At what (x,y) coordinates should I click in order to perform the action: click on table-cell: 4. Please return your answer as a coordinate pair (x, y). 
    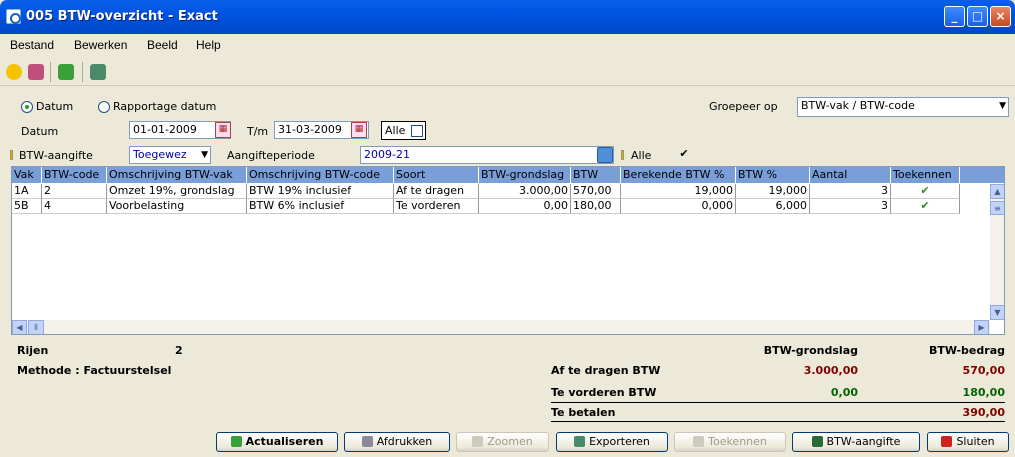
    Looking at the image, I should click on (74, 206).